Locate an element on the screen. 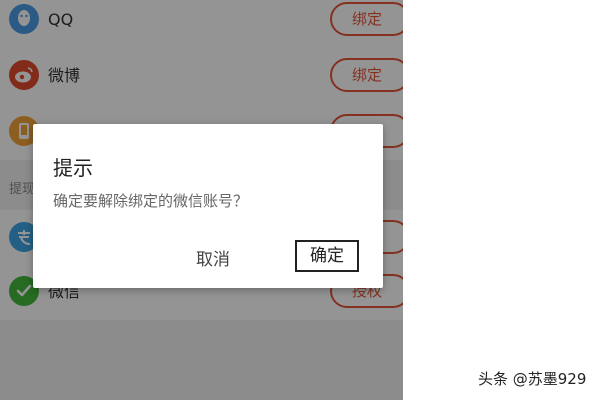 The width and height of the screenshot is (600, 400). dialog-title: 提示 is located at coordinates (73, 168).